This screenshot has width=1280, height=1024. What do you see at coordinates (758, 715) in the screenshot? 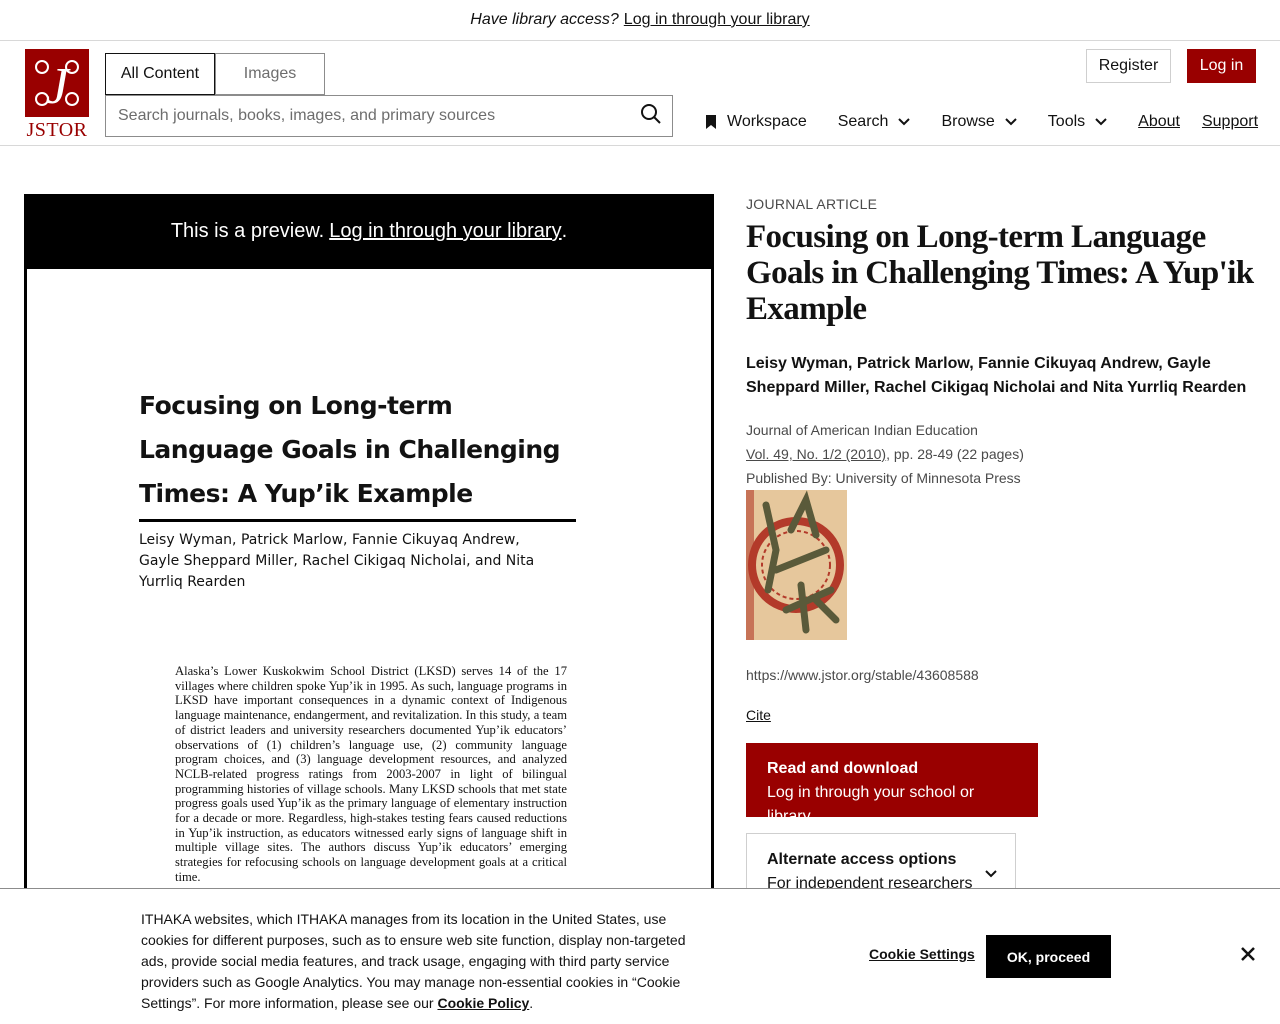
I see `cite-link: Cite` at bounding box center [758, 715].